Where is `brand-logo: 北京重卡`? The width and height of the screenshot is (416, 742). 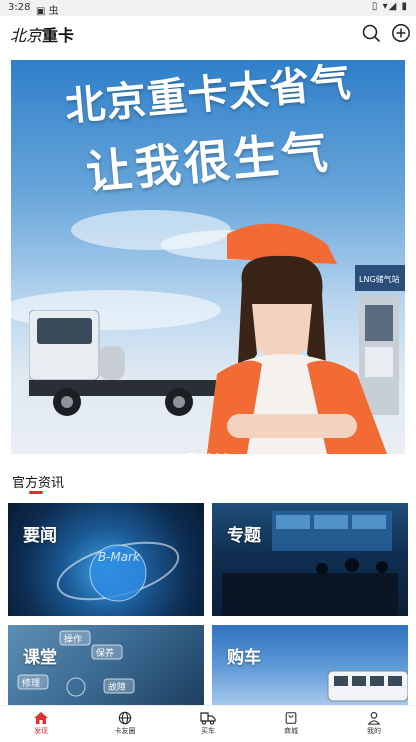 brand-logo: 北京重卡 is located at coordinates (42, 34).